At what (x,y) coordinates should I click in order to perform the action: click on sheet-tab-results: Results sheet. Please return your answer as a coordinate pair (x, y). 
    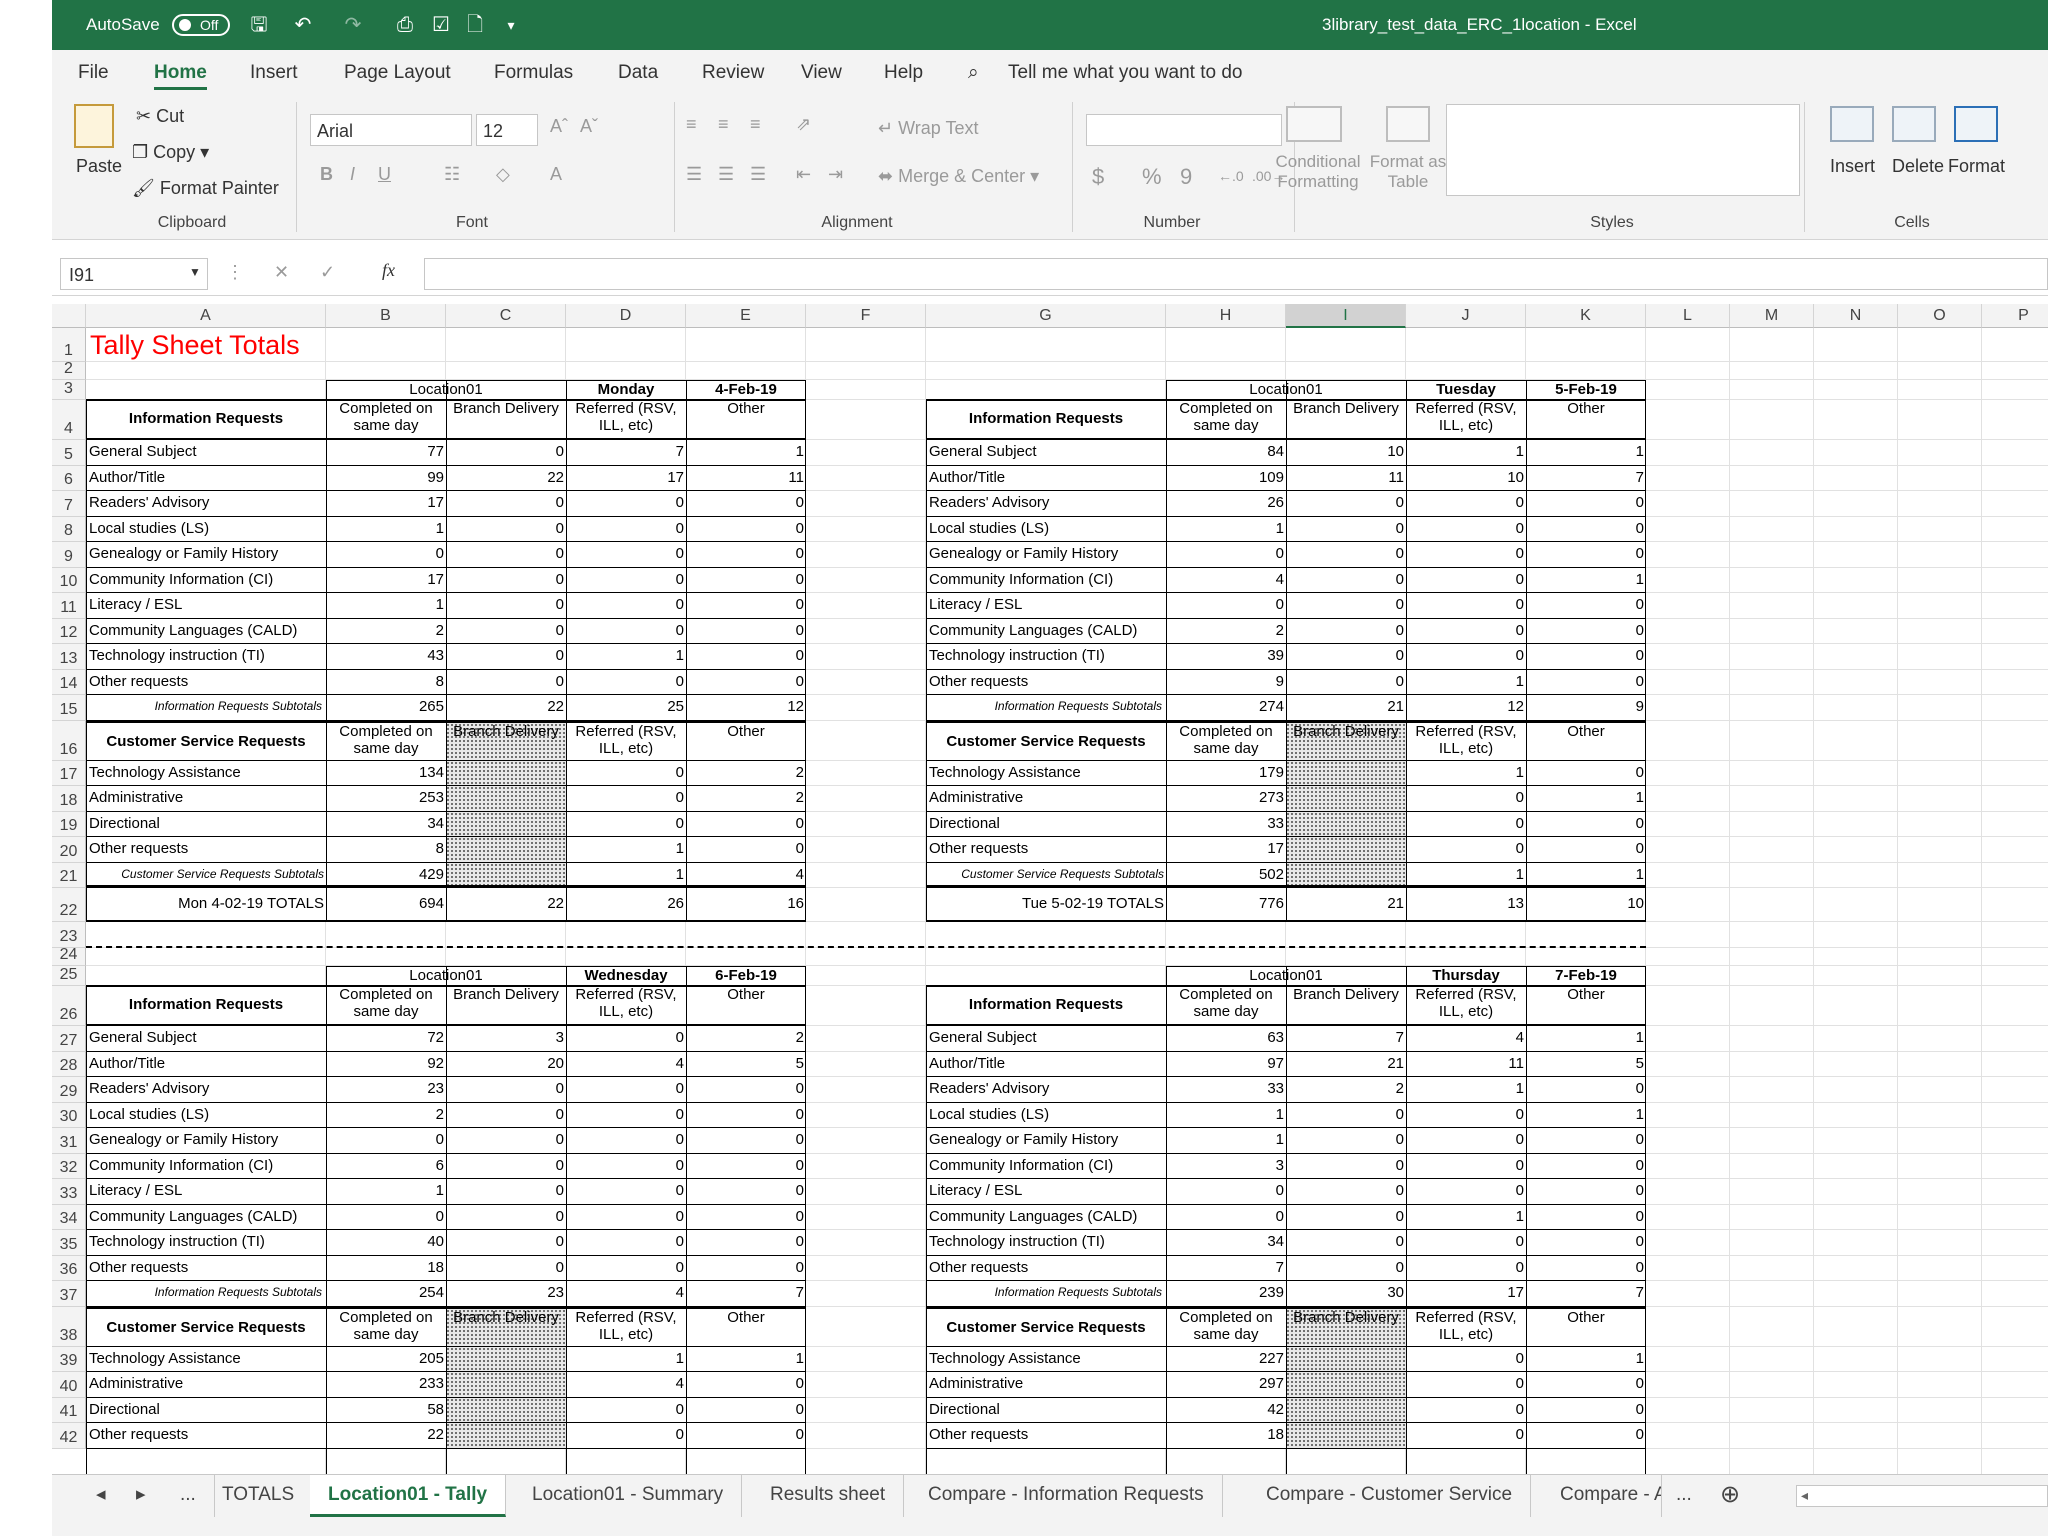
    Looking at the image, I should click on (828, 1496).